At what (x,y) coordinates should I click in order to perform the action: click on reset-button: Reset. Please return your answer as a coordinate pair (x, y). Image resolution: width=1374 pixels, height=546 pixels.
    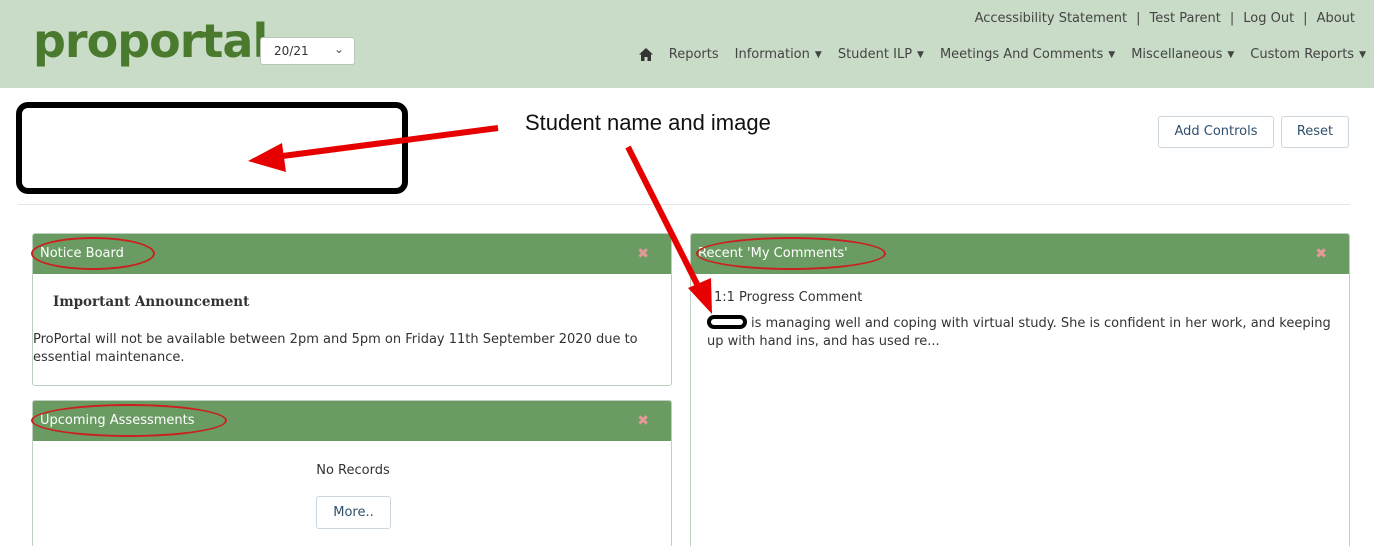
    Looking at the image, I should click on (1315, 132).